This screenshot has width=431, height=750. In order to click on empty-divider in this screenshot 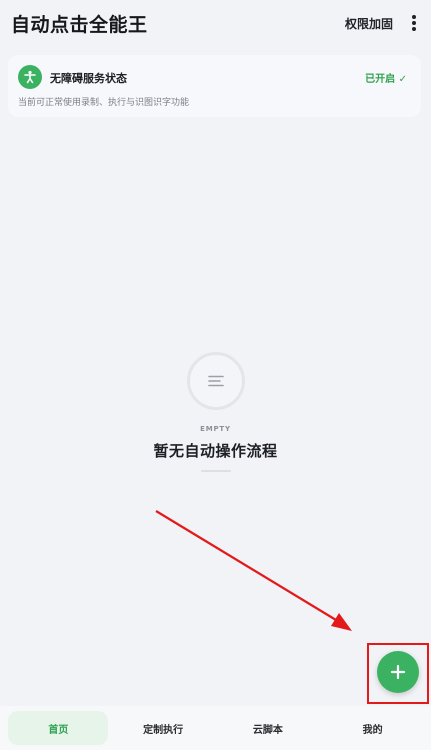, I will do `click(215, 471)`.